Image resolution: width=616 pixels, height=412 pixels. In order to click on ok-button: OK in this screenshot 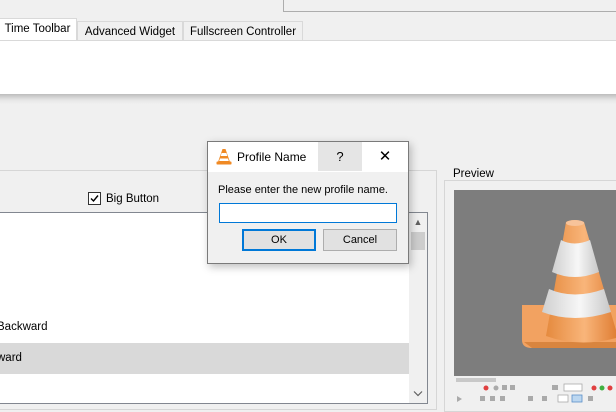, I will do `click(279, 240)`.